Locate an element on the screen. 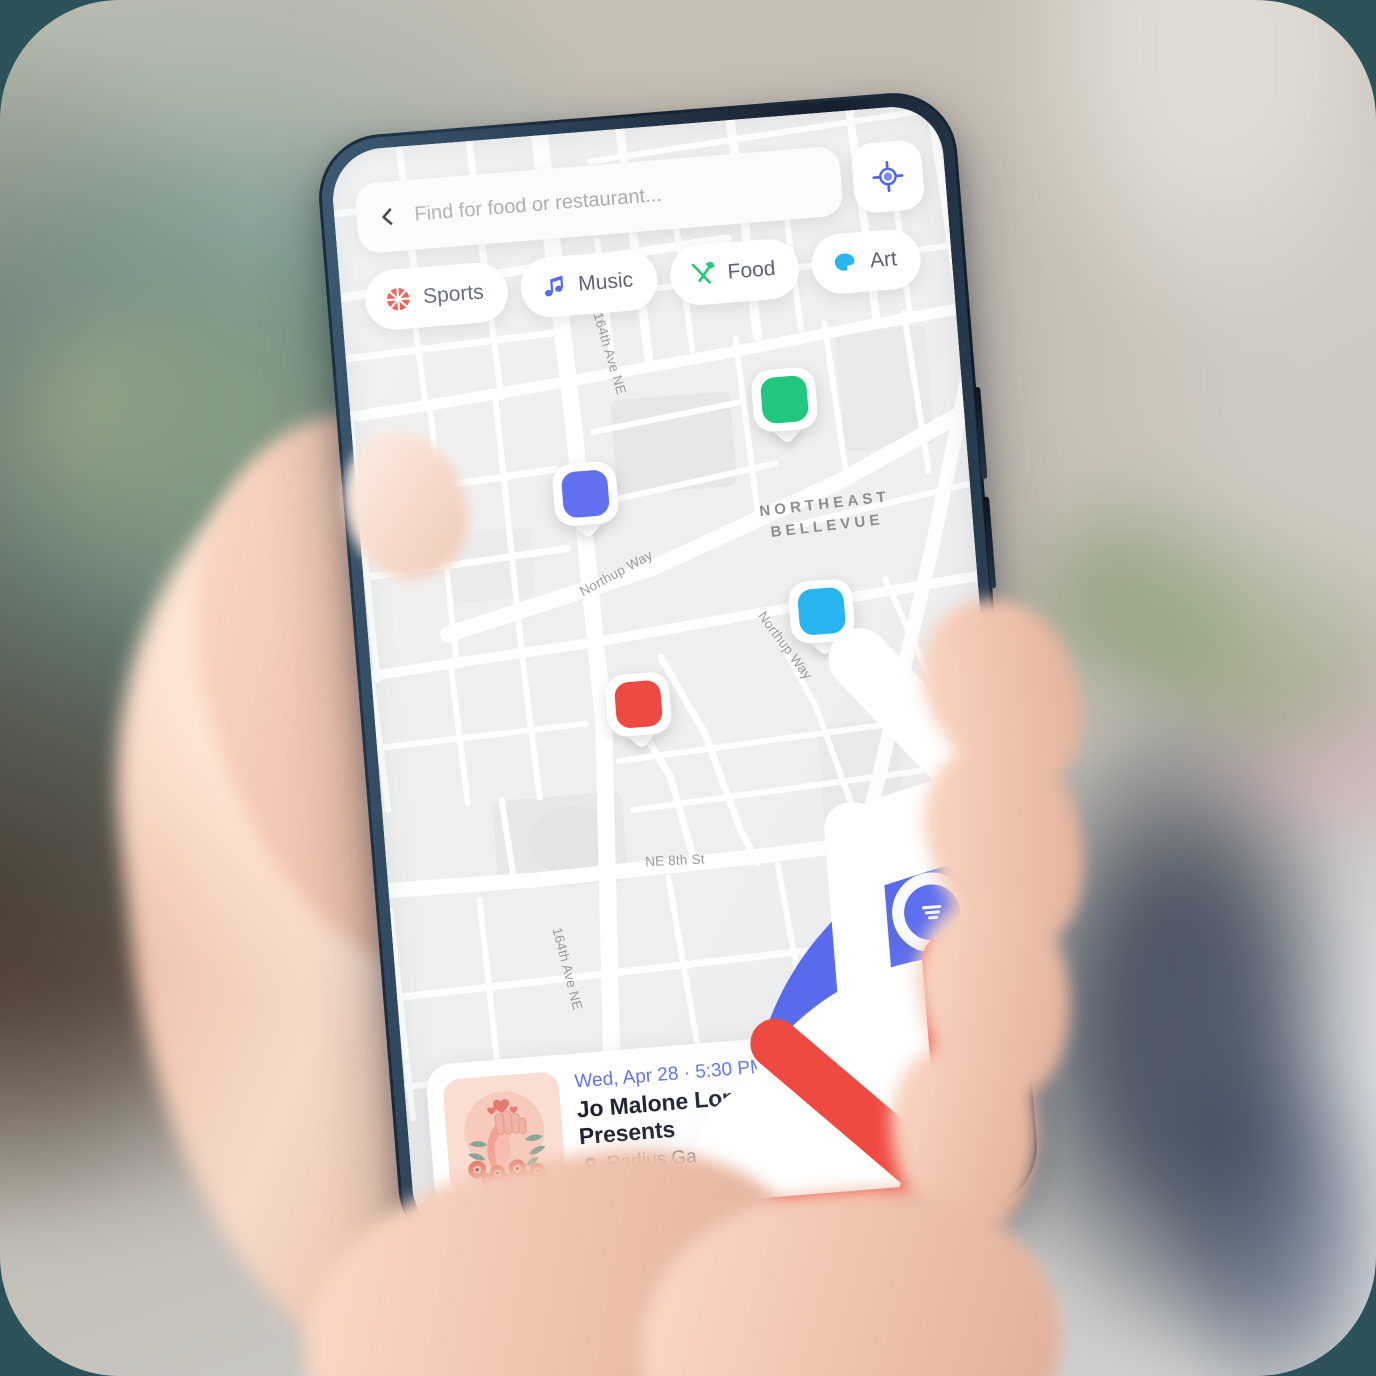  category-chip-sports: Sports is located at coordinates (436, 296).